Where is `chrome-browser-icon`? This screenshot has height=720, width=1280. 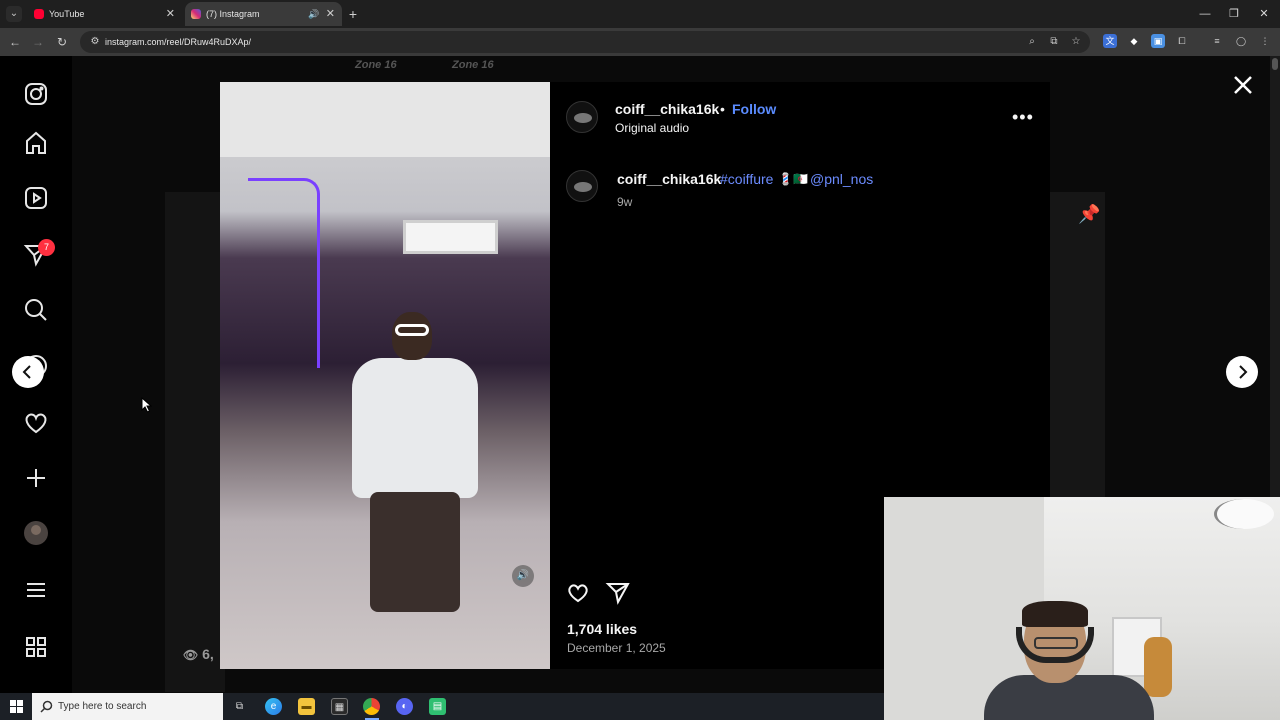 chrome-browser-icon is located at coordinates (371, 706).